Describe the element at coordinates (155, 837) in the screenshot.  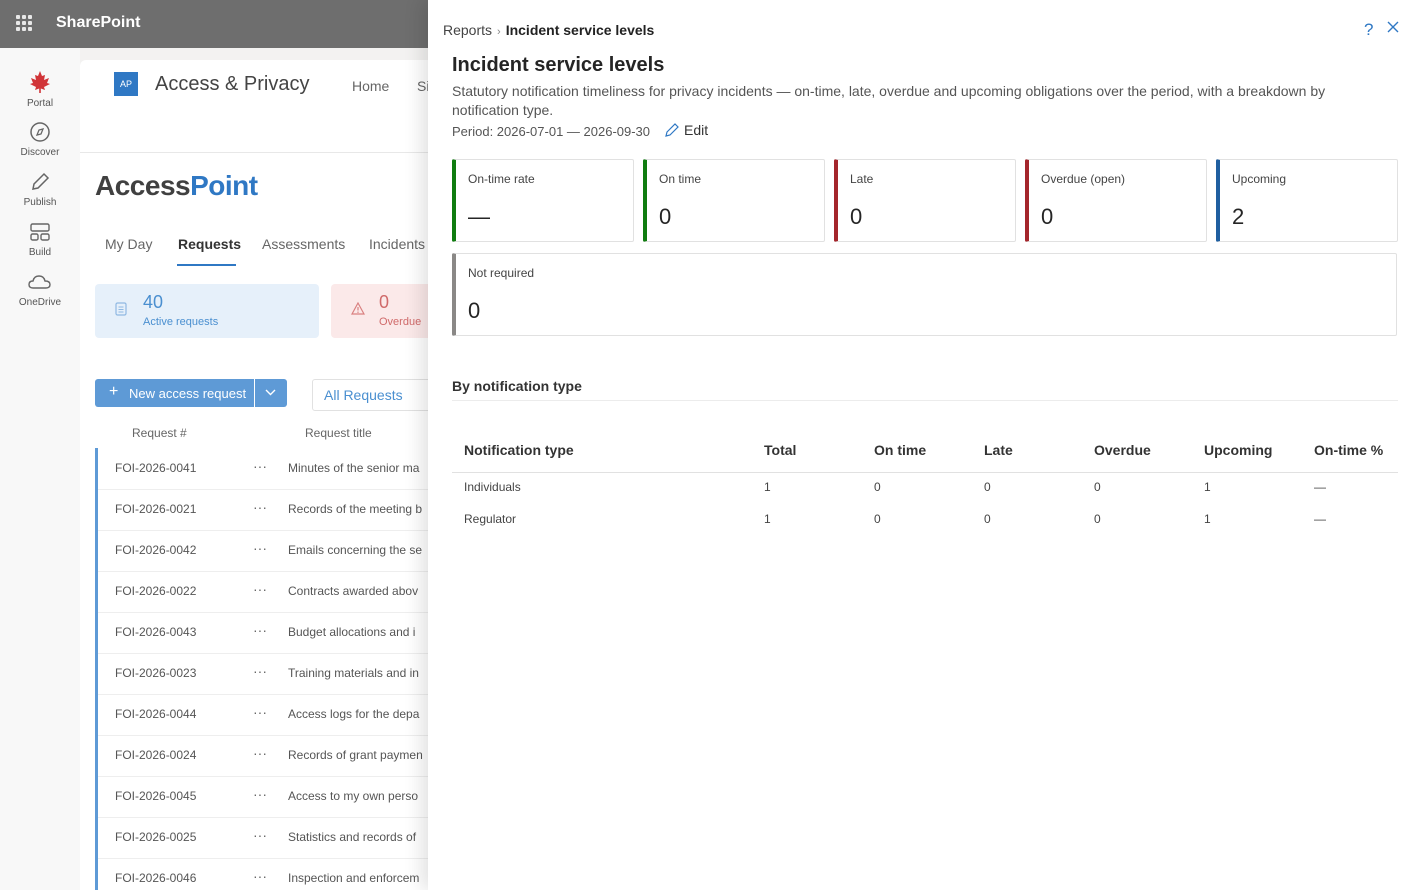
I see `request-number: FOI-2026-0025` at that location.